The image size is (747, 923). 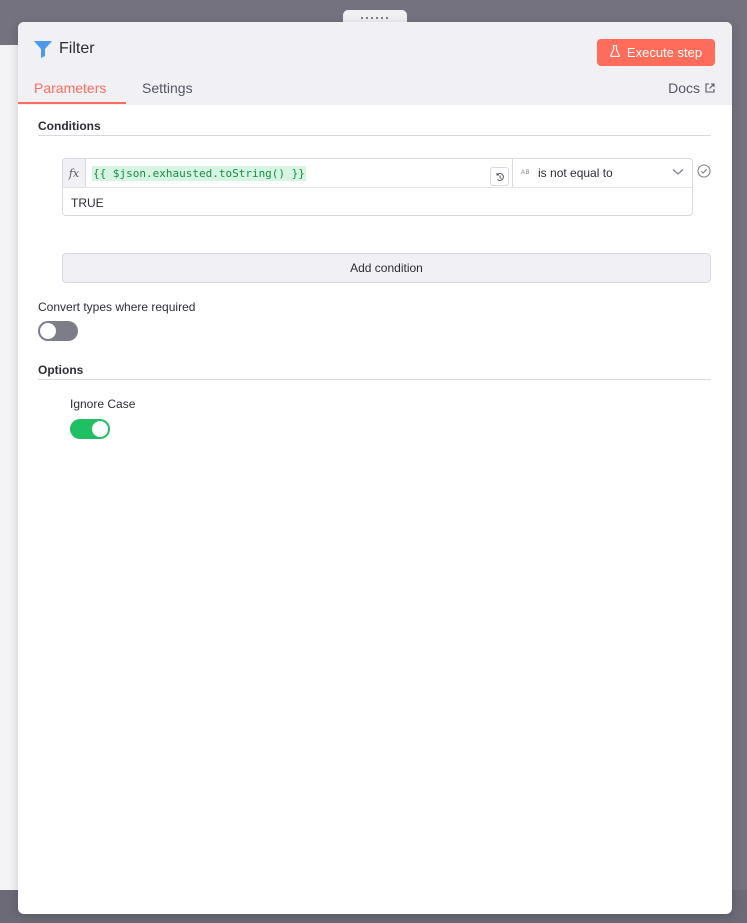 I want to click on tab-bar: Parameters Settings Docs, so click(x=375, y=91).